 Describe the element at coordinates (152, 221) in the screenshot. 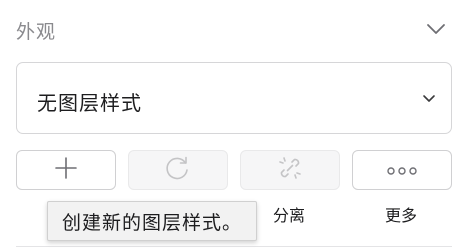

I see `create-style-tooltip: 创建新的图层样式。` at that location.